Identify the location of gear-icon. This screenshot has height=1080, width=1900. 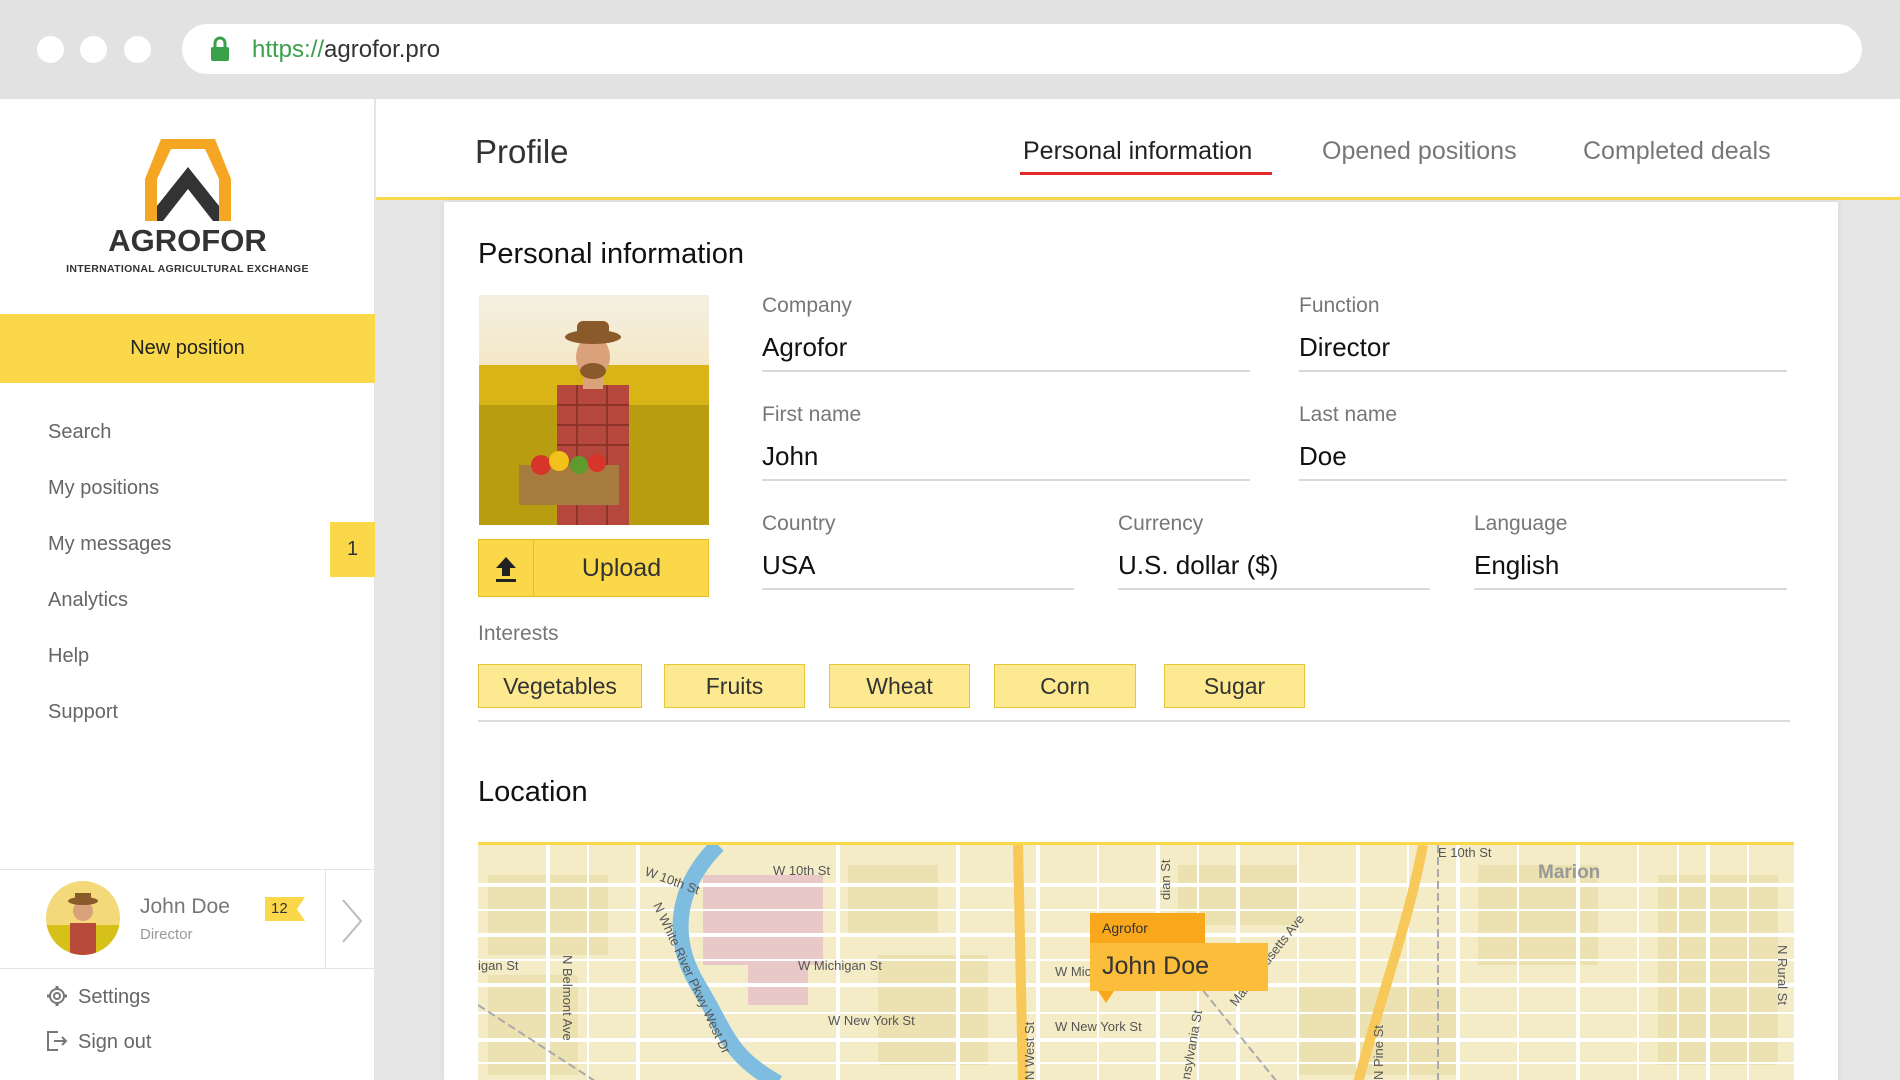
(57, 996).